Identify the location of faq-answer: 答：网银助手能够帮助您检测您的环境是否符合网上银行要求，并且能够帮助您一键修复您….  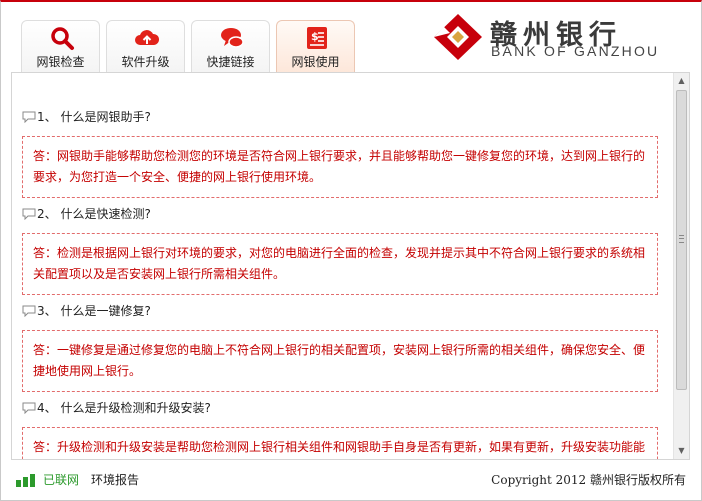
(340, 167).